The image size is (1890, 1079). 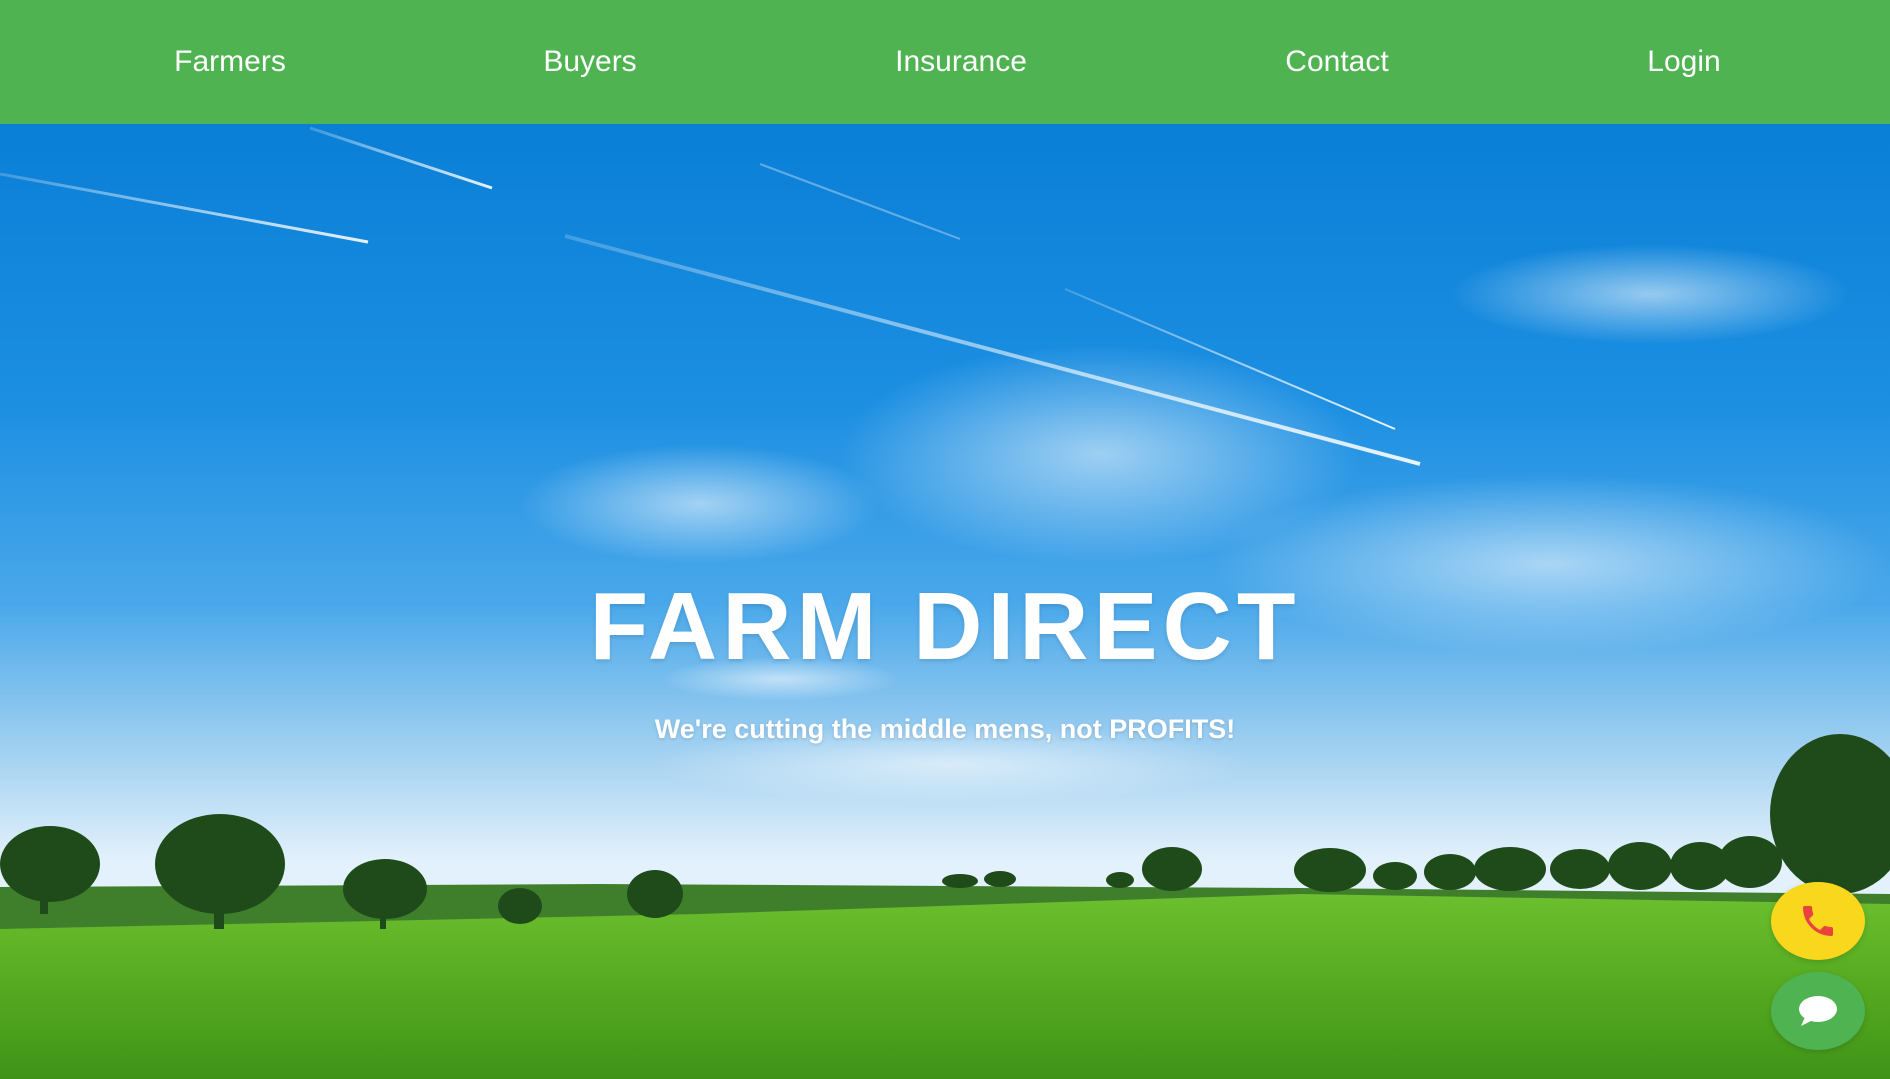 I want to click on chat-bubble-icon, so click(x=1818, y=1011).